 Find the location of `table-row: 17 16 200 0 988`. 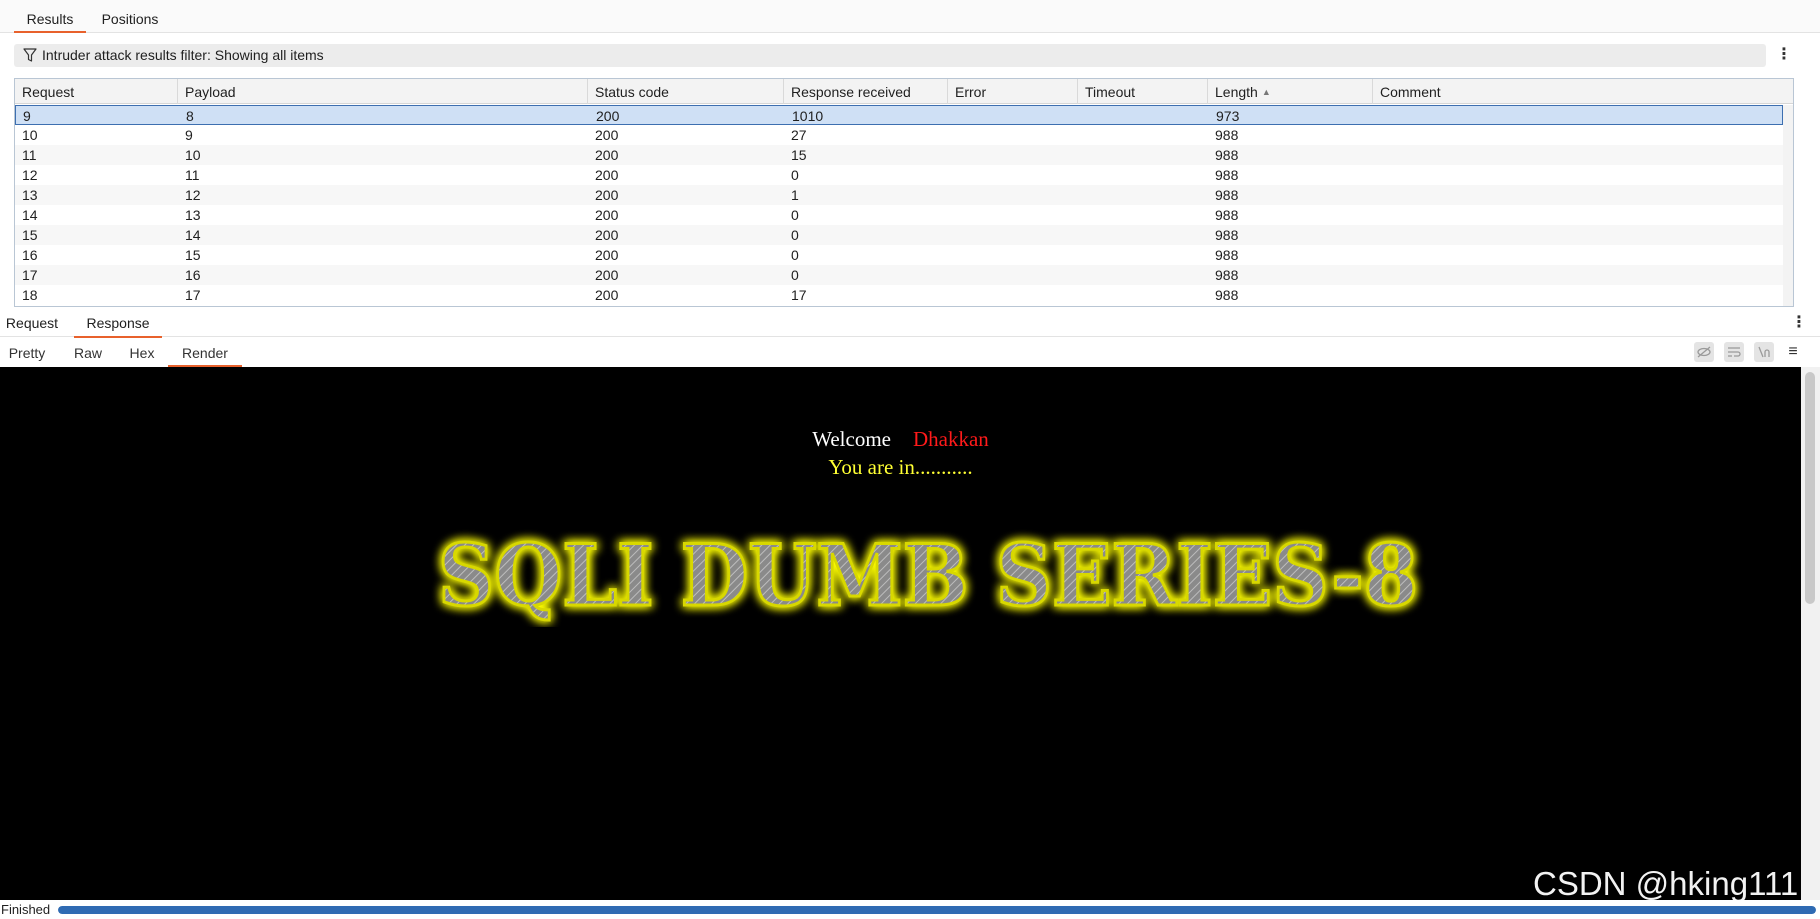

table-row: 17 16 200 0 988 is located at coordinates (899, 275).